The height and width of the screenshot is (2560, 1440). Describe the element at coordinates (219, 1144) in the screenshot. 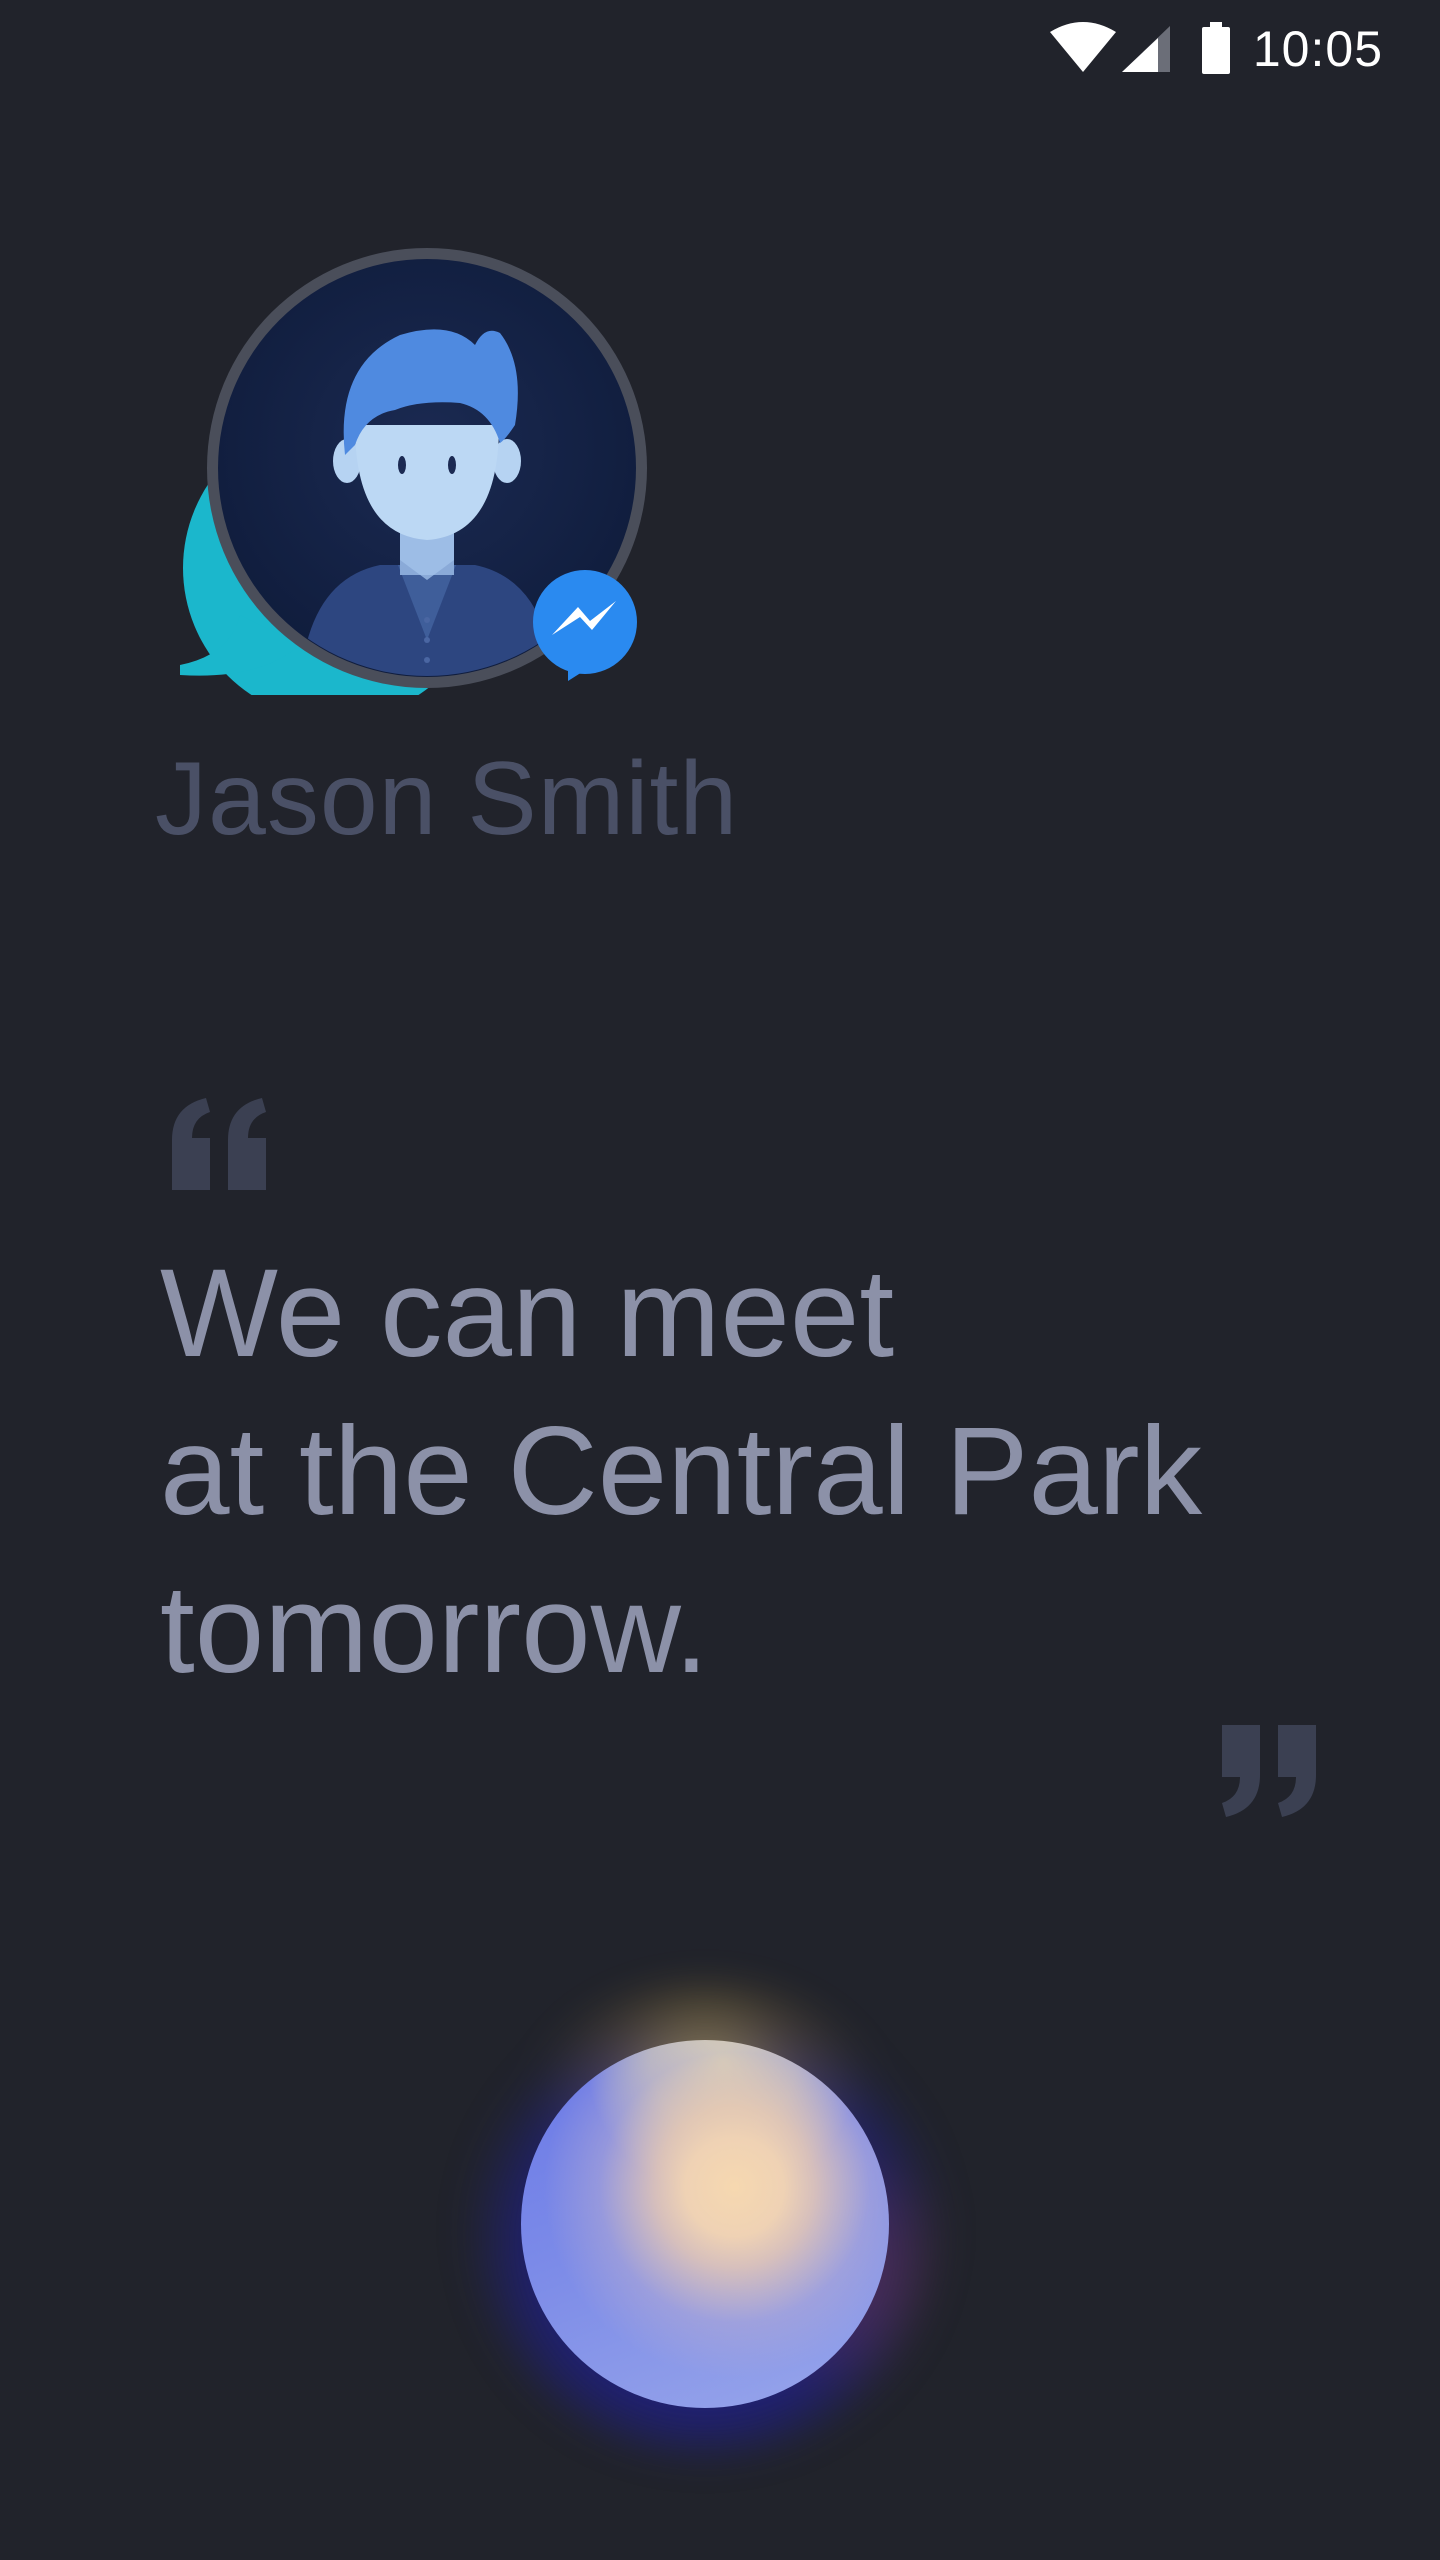

I see `open-quote-icon` at that location.